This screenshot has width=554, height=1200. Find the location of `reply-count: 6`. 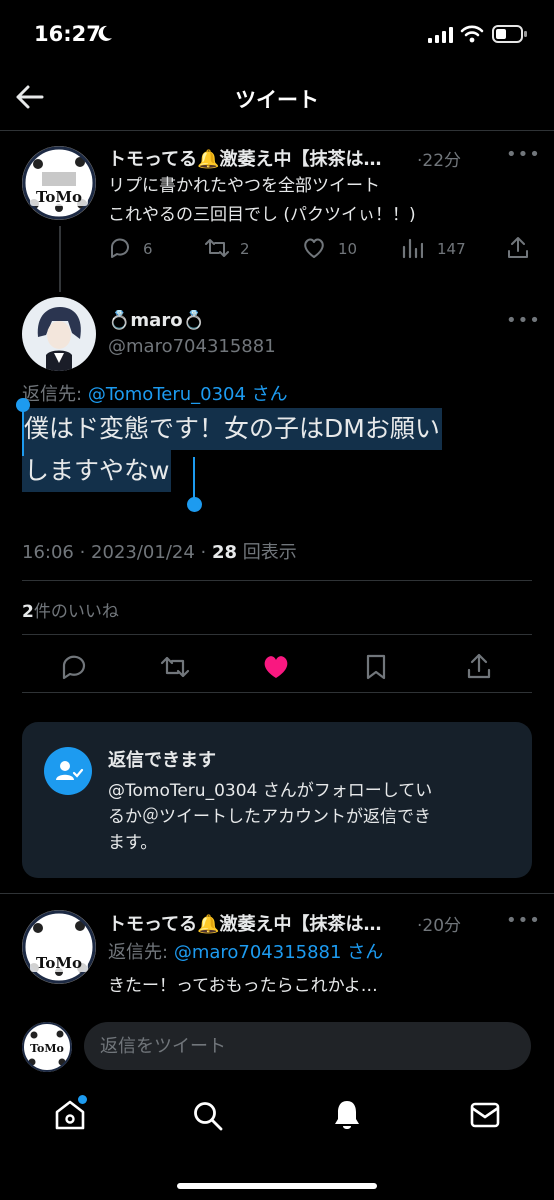

reply-count: 6 is located at coordinates (148, 249).